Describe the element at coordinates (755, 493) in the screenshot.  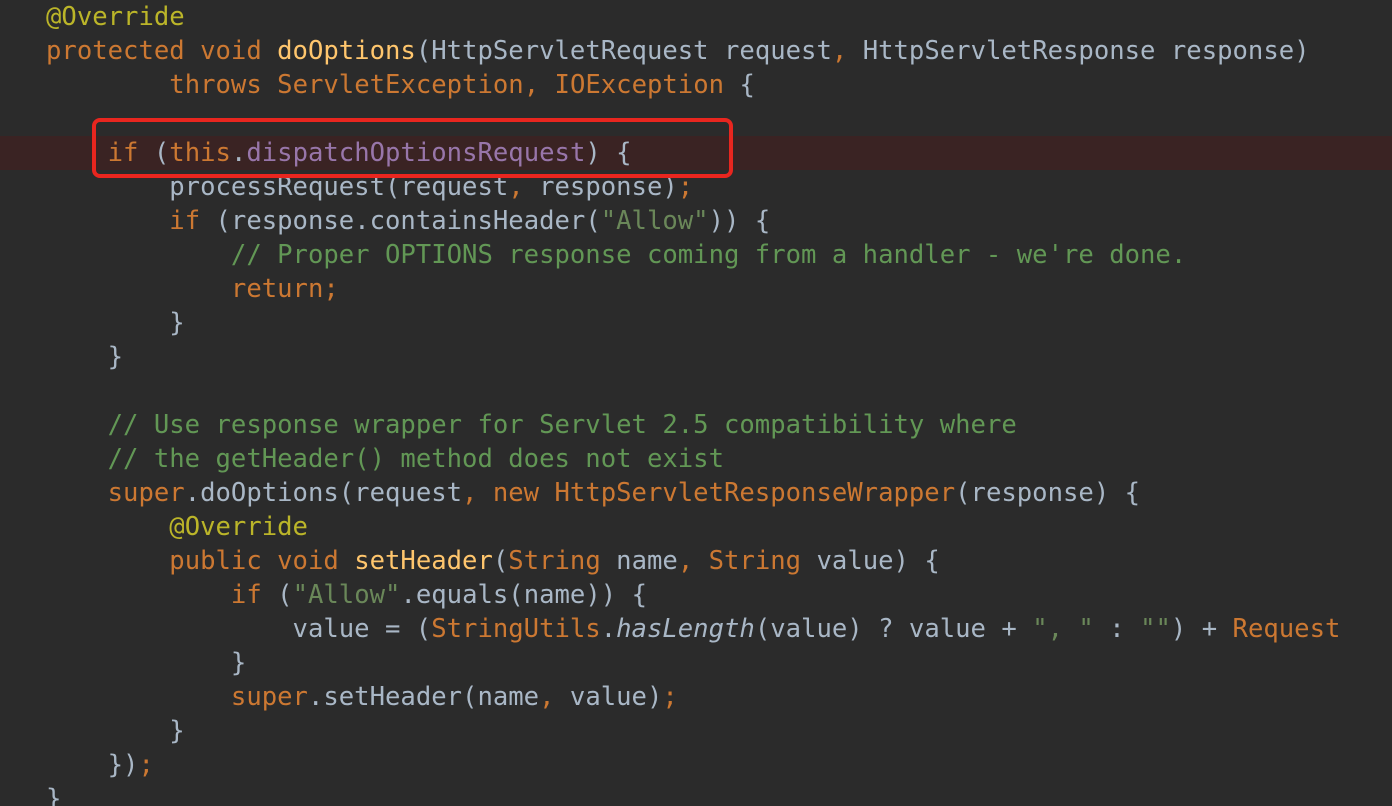
I see `code-token: HttpServletResponseWrapper` at that location.